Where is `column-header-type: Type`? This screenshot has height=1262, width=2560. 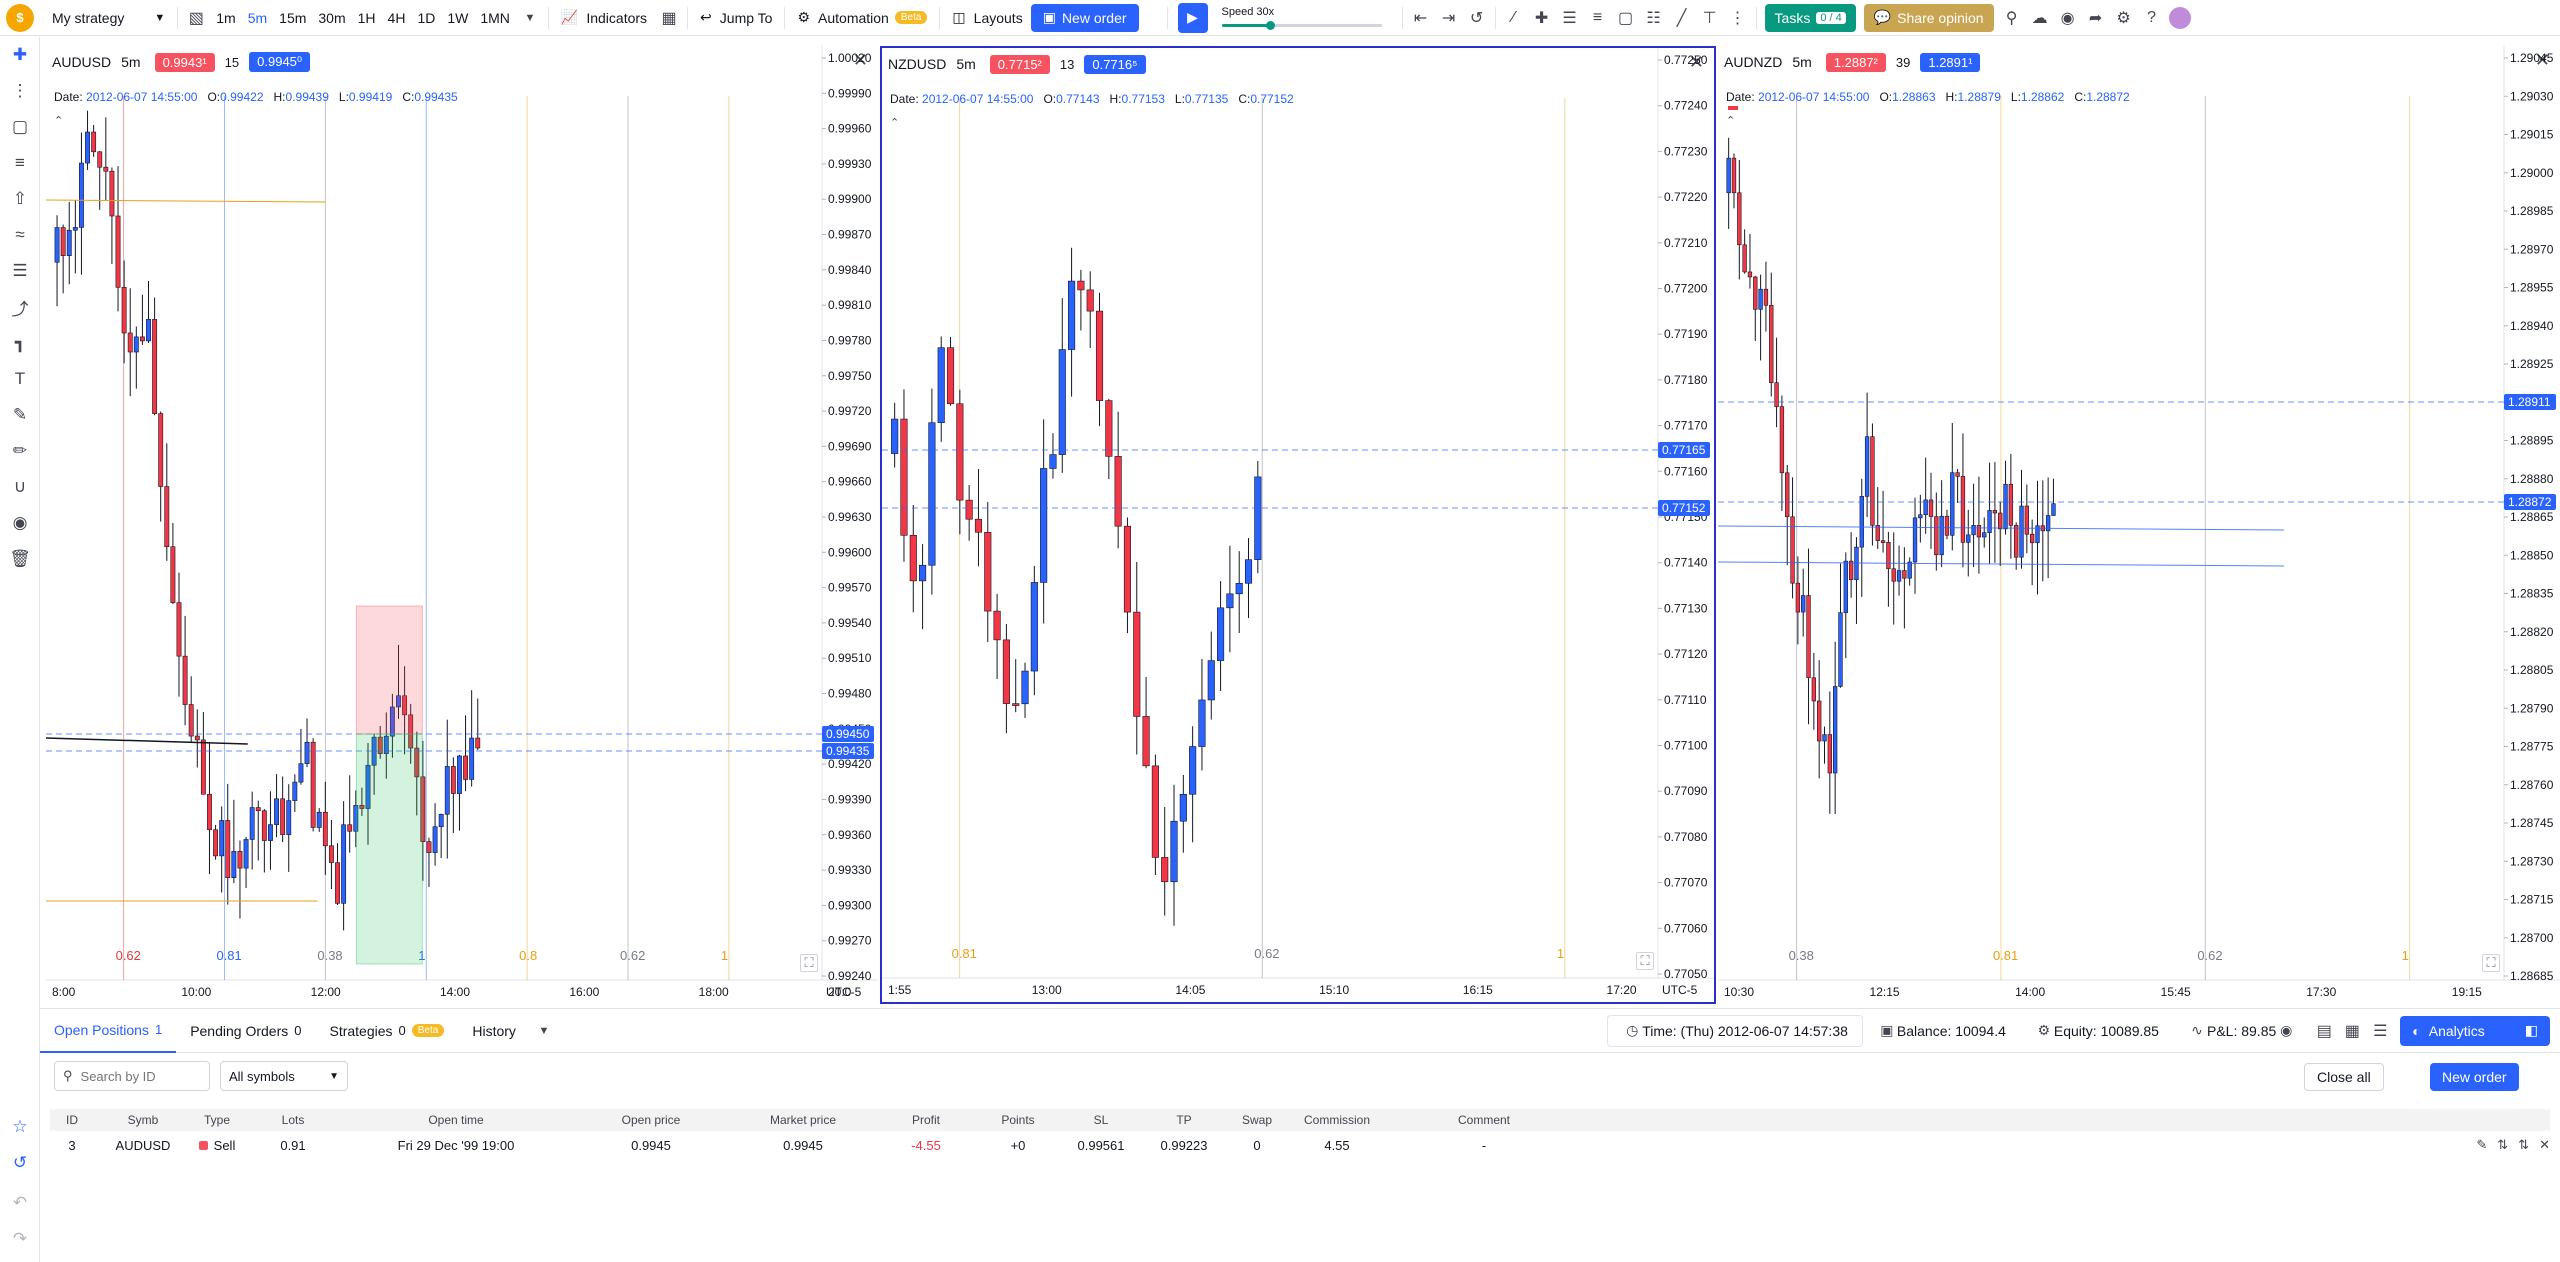 column-header-type: Type is located at coordinates (217, 1120).